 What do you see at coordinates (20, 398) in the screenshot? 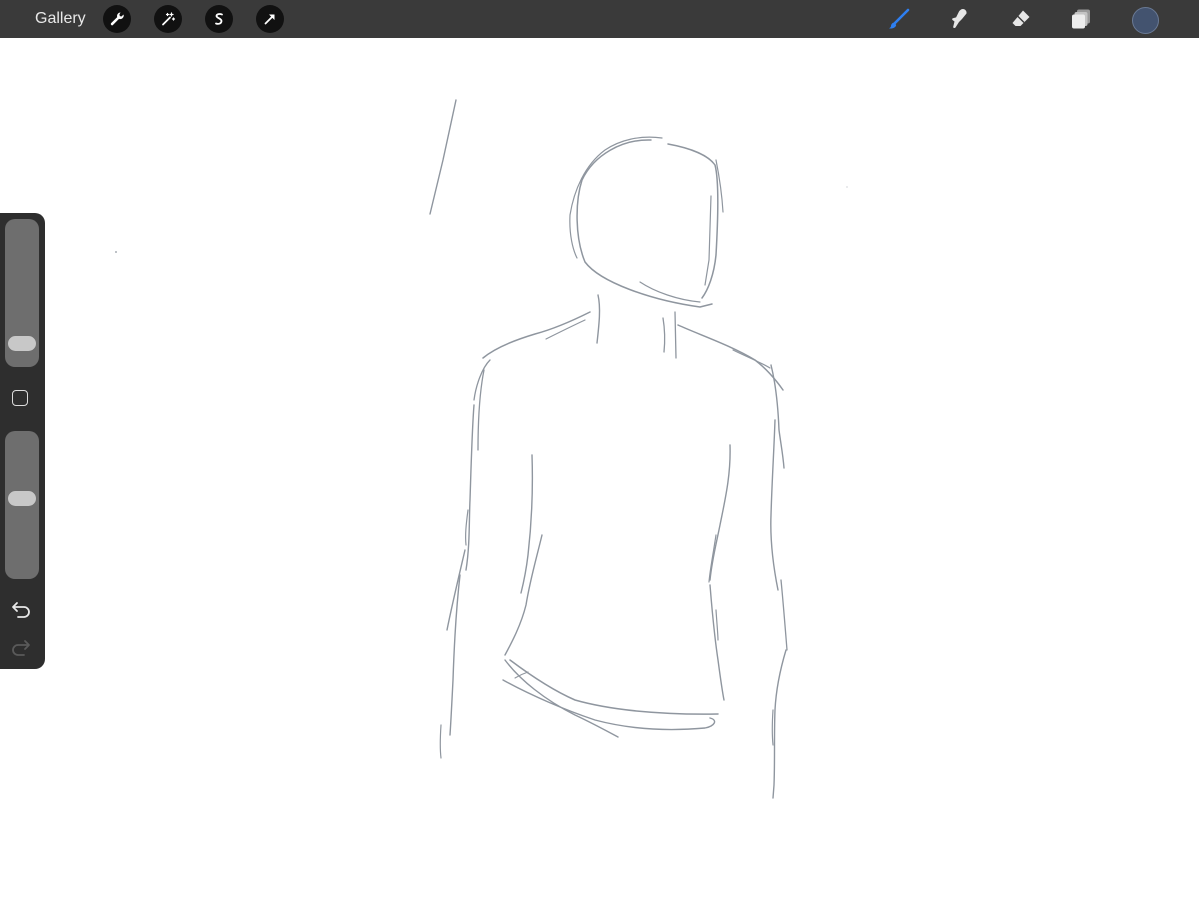
I see `modify-square-icon` at bounding box center [20, 398].